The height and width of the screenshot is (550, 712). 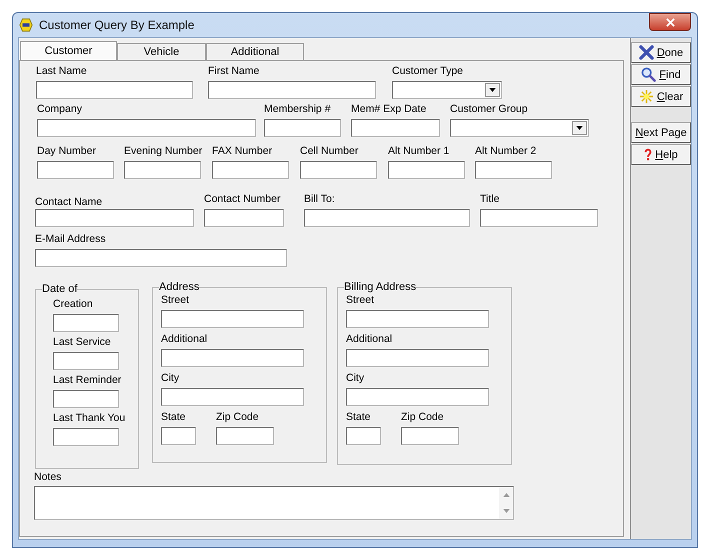 I want to click on sparkle-icon, so click(x=646, y=96).